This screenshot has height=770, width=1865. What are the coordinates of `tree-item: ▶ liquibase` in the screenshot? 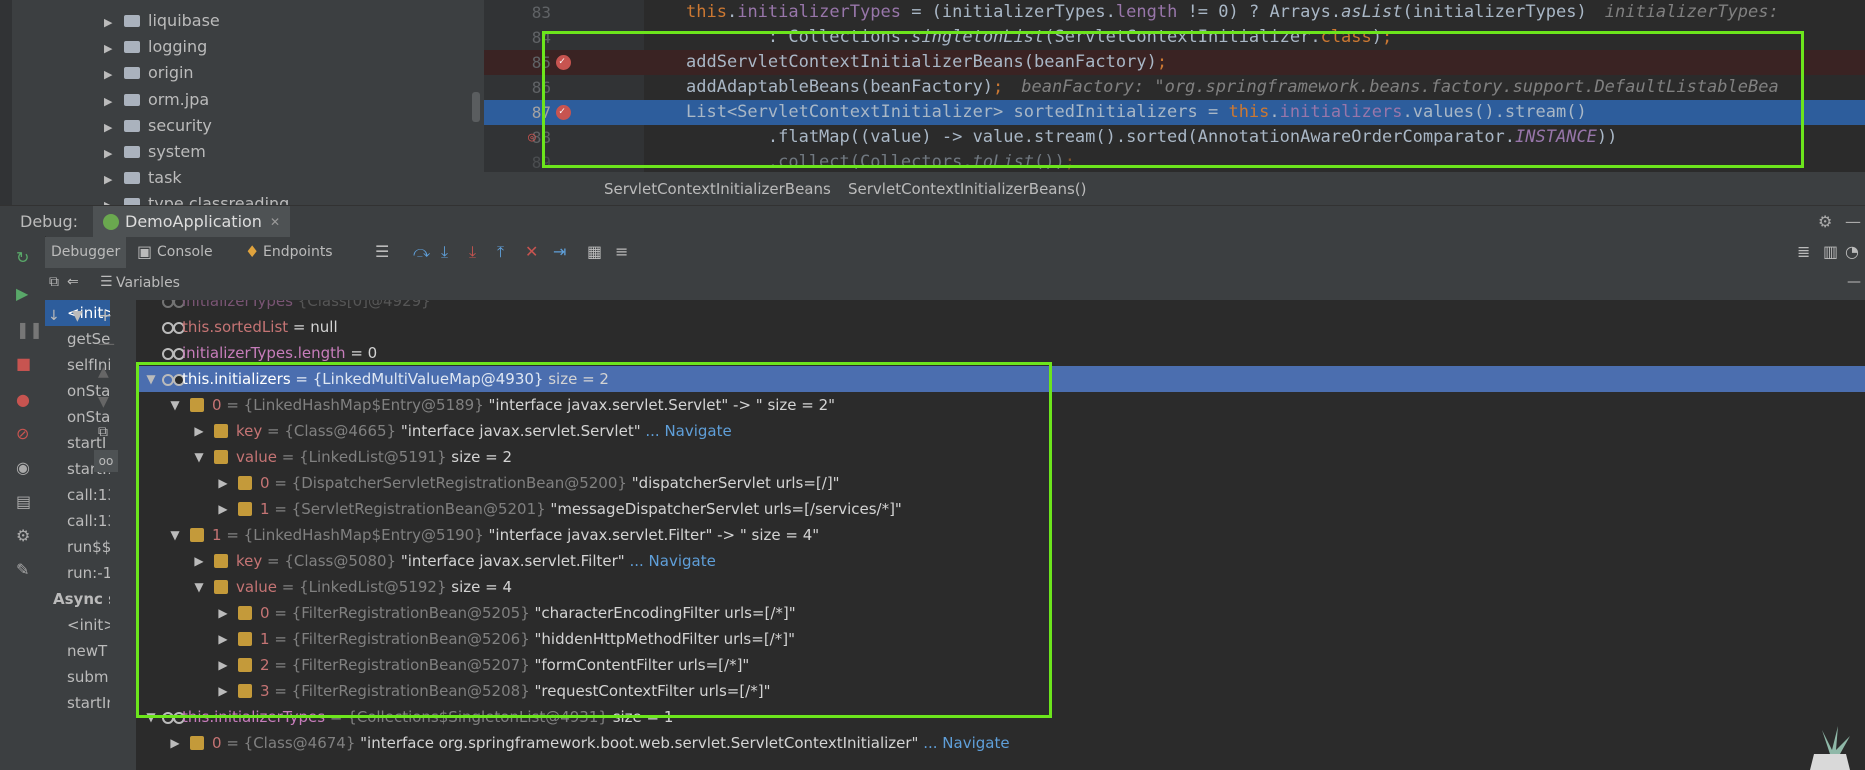 It's located at (162, 21).